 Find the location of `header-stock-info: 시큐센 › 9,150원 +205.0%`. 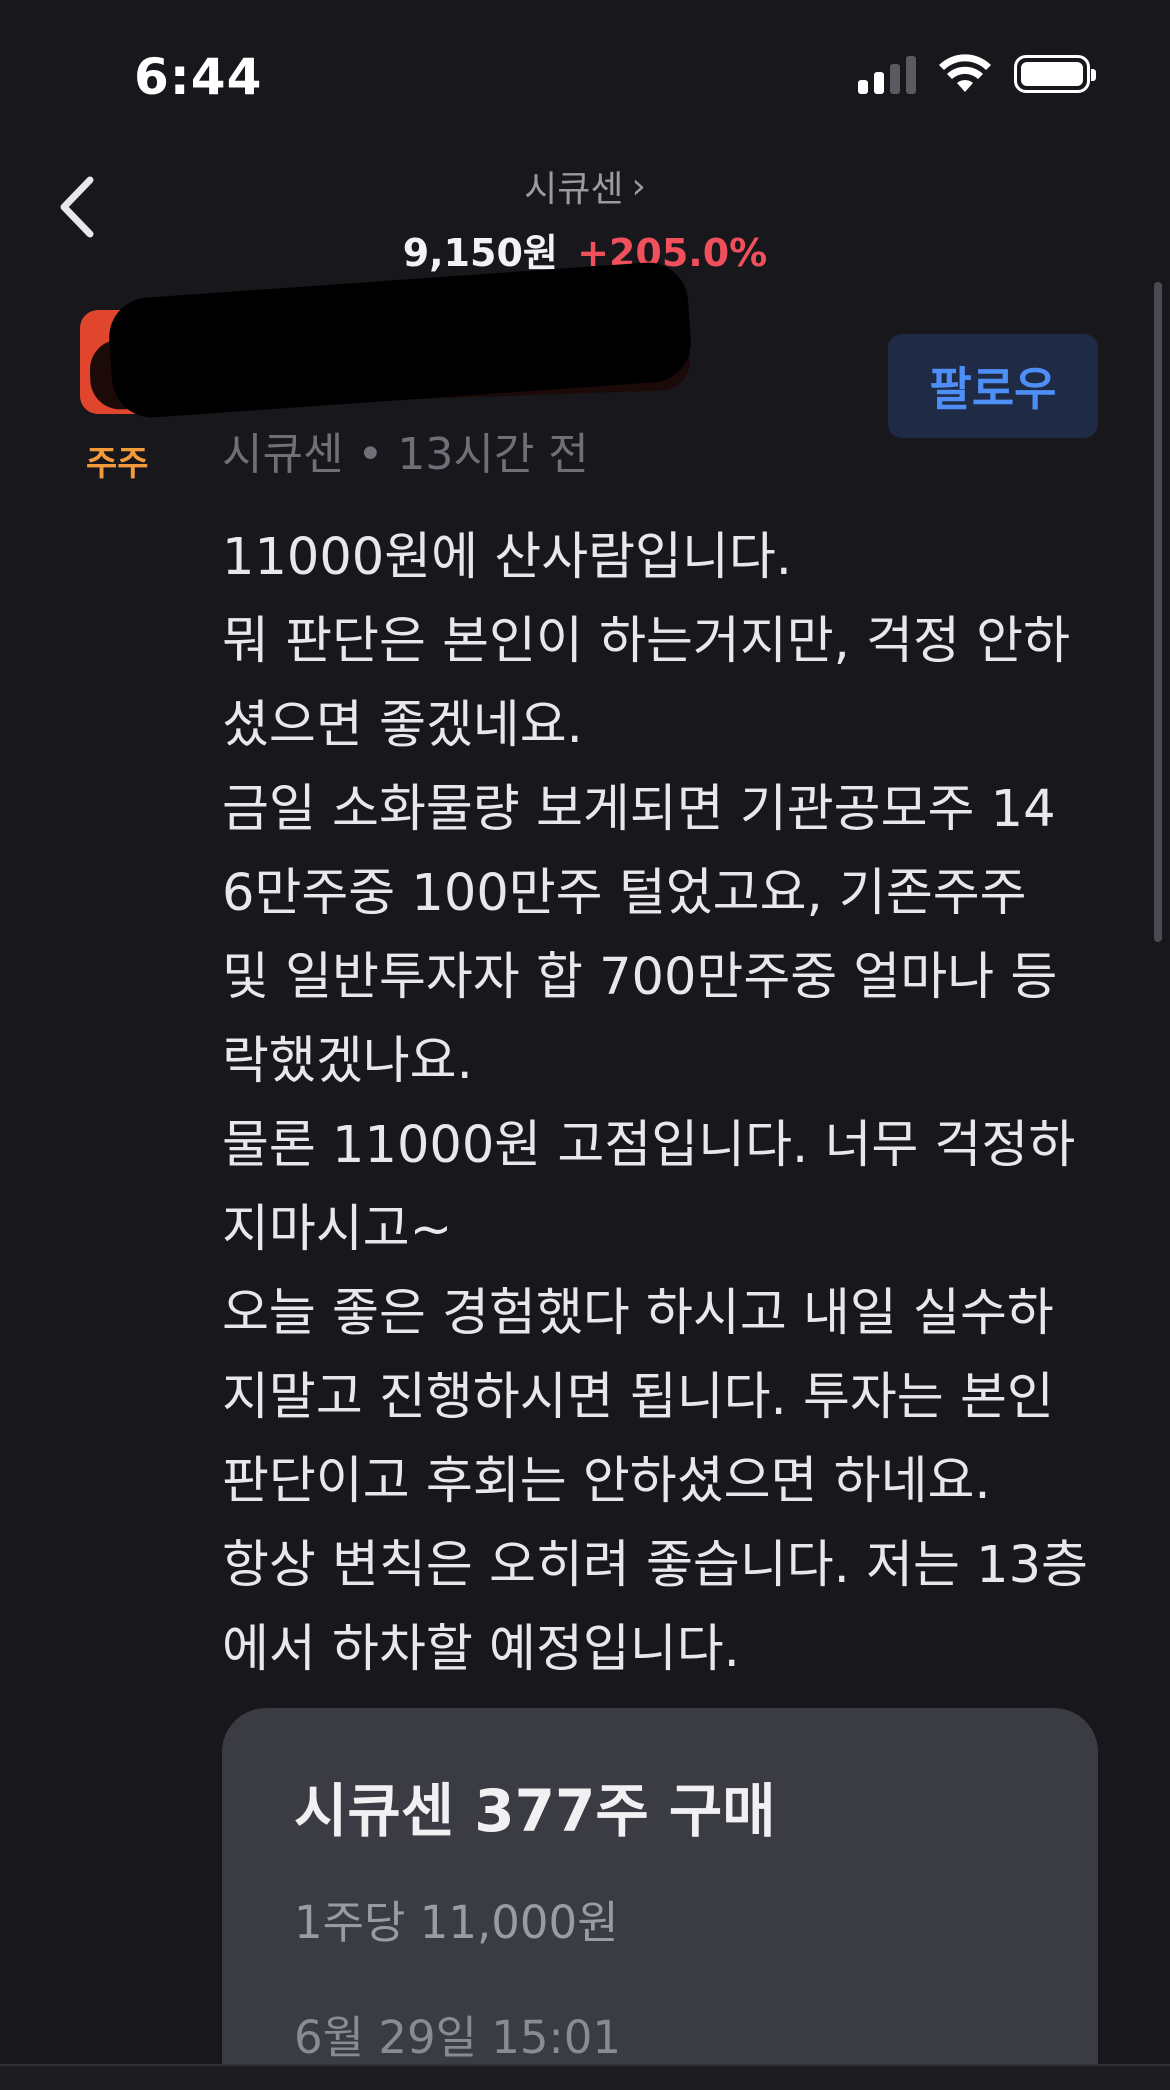

header-stock-info: 시큐센 › 9,150원 +205.0% is located at coordinates (585, 218).